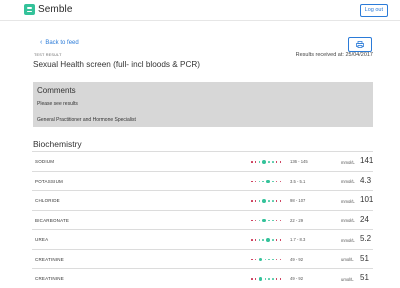  Describe the element at coordinates (56, 90) in the screenshot. I see `comments-heading: Comments` at that location.